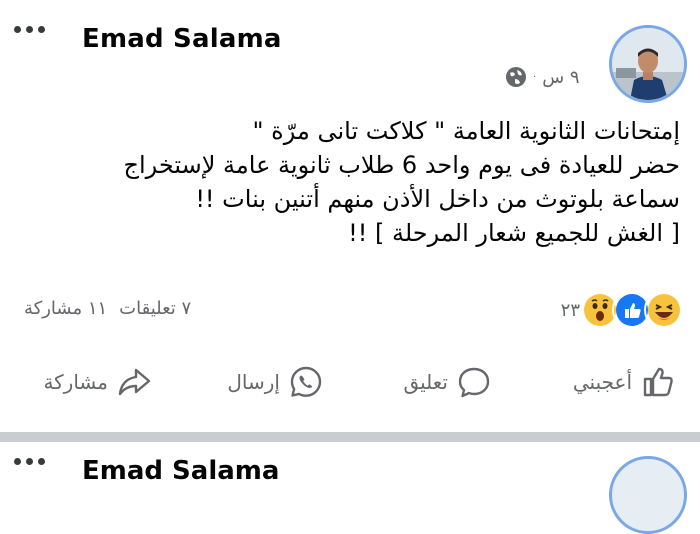  I want to click on share-icon, so click(134, 382).